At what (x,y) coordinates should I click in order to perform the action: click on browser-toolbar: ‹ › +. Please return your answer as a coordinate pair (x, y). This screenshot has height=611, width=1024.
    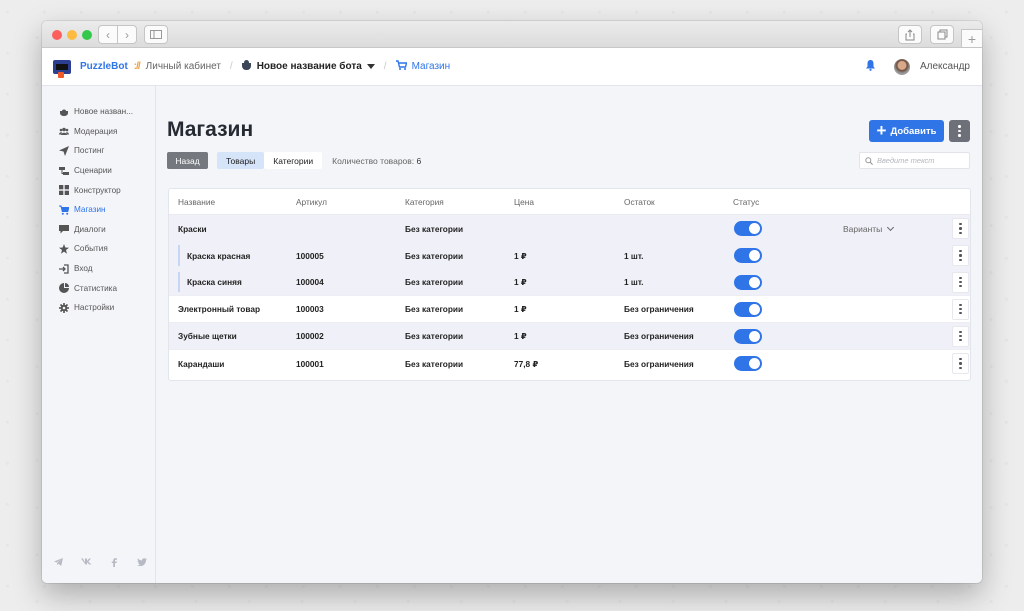
    Looking at the image, I should click on (512, 34).